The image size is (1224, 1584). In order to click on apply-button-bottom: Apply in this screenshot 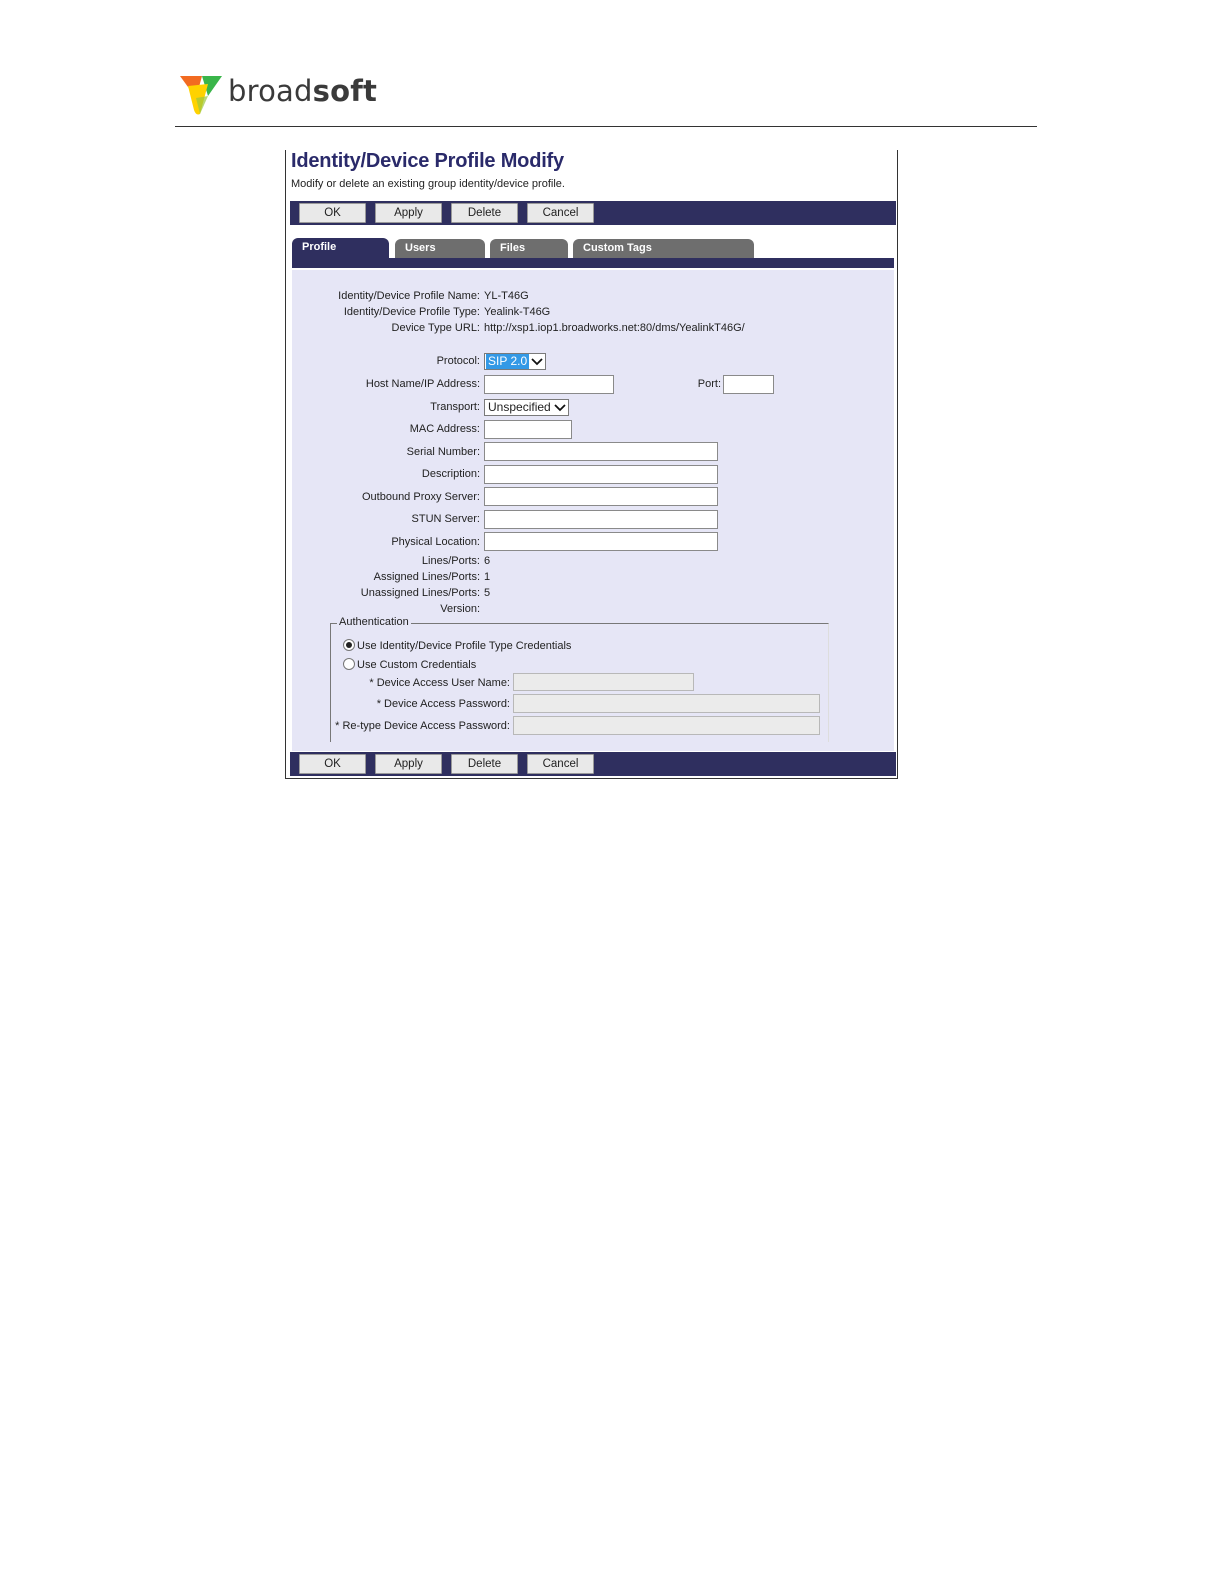, I will do `click(408, 764)`.